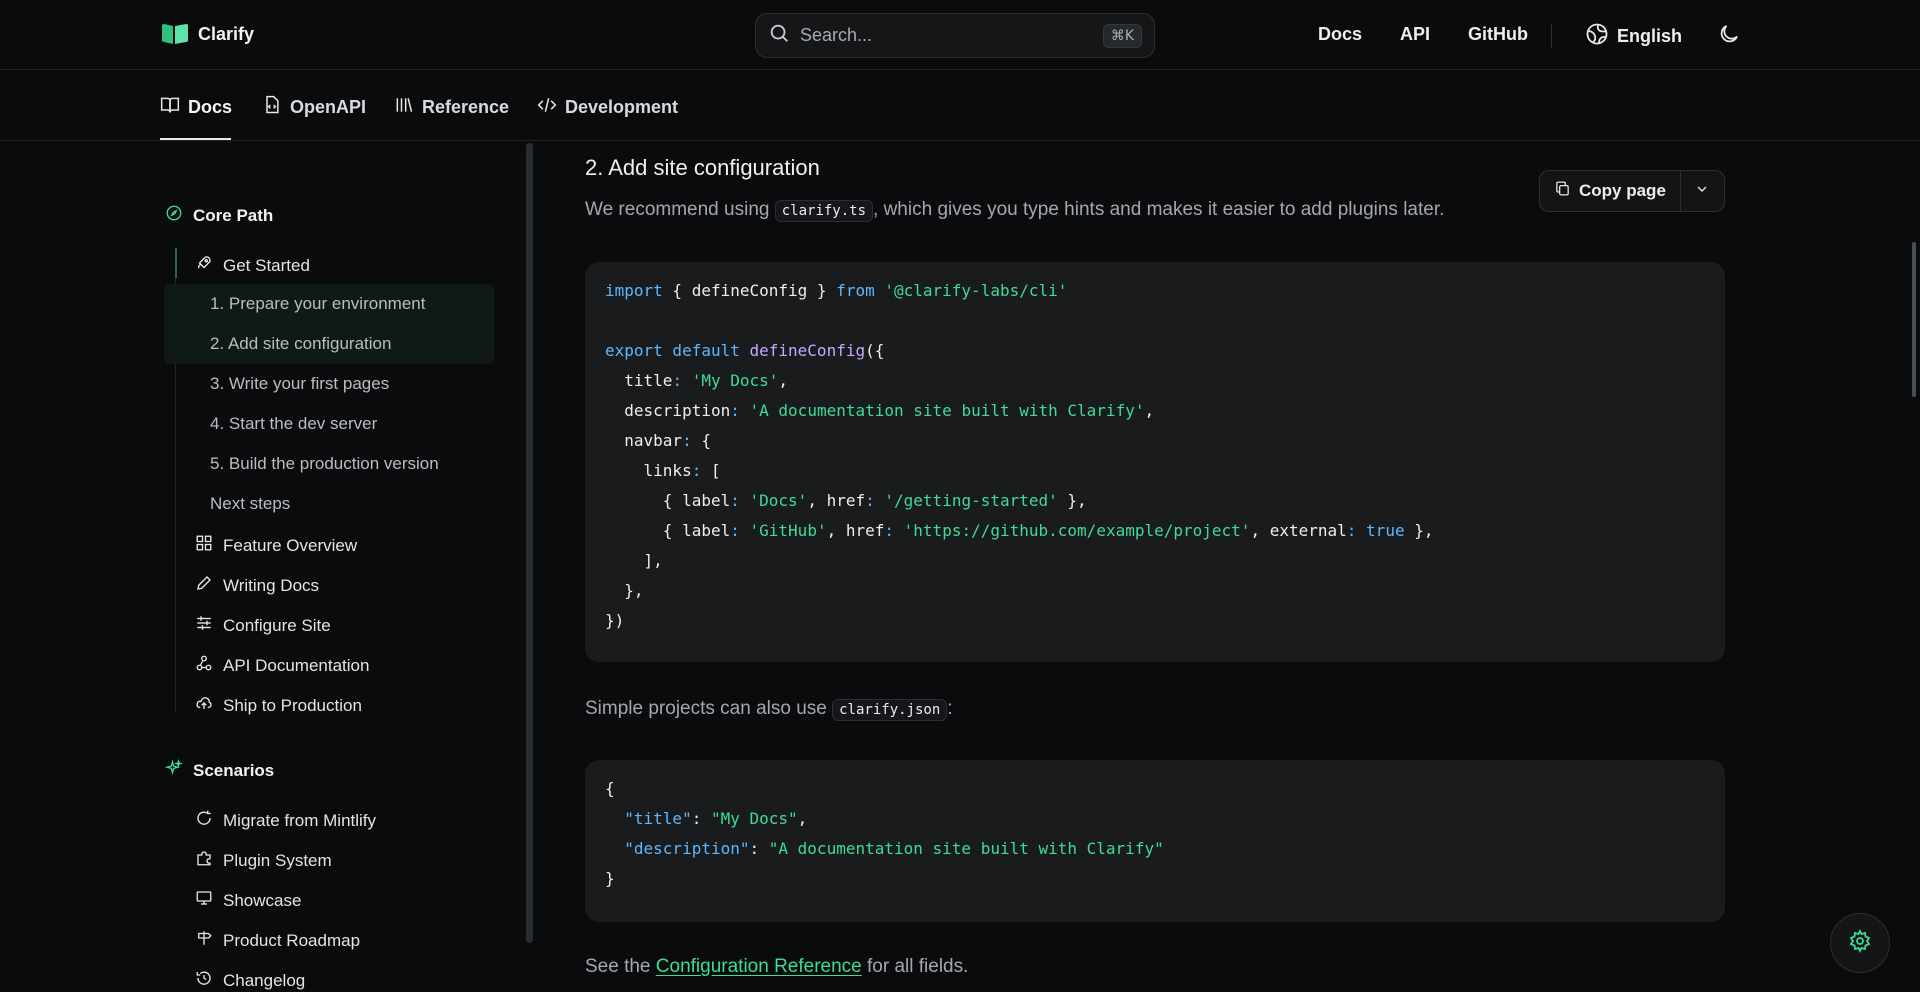  What do you see at coordinates (709, 708) in the screenshot?
I see `text: Simple projects can also use` at bounding box center [709, 708].